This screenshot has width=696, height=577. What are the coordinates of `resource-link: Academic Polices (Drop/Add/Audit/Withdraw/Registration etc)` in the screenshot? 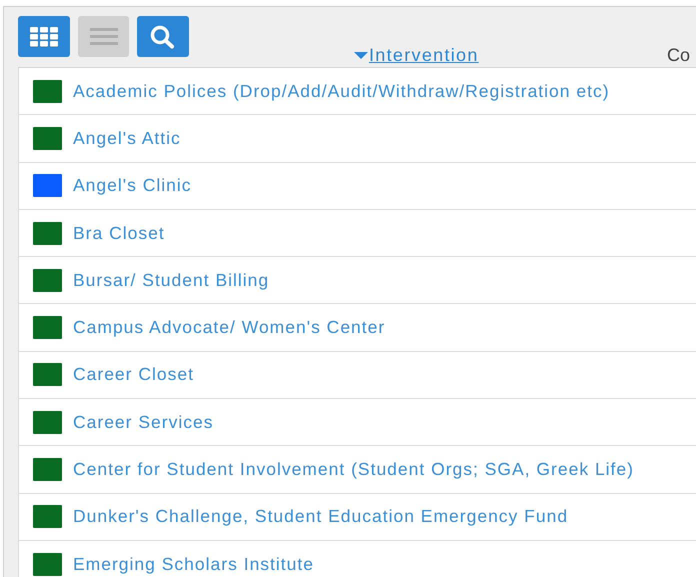 It's located at (341, 91).